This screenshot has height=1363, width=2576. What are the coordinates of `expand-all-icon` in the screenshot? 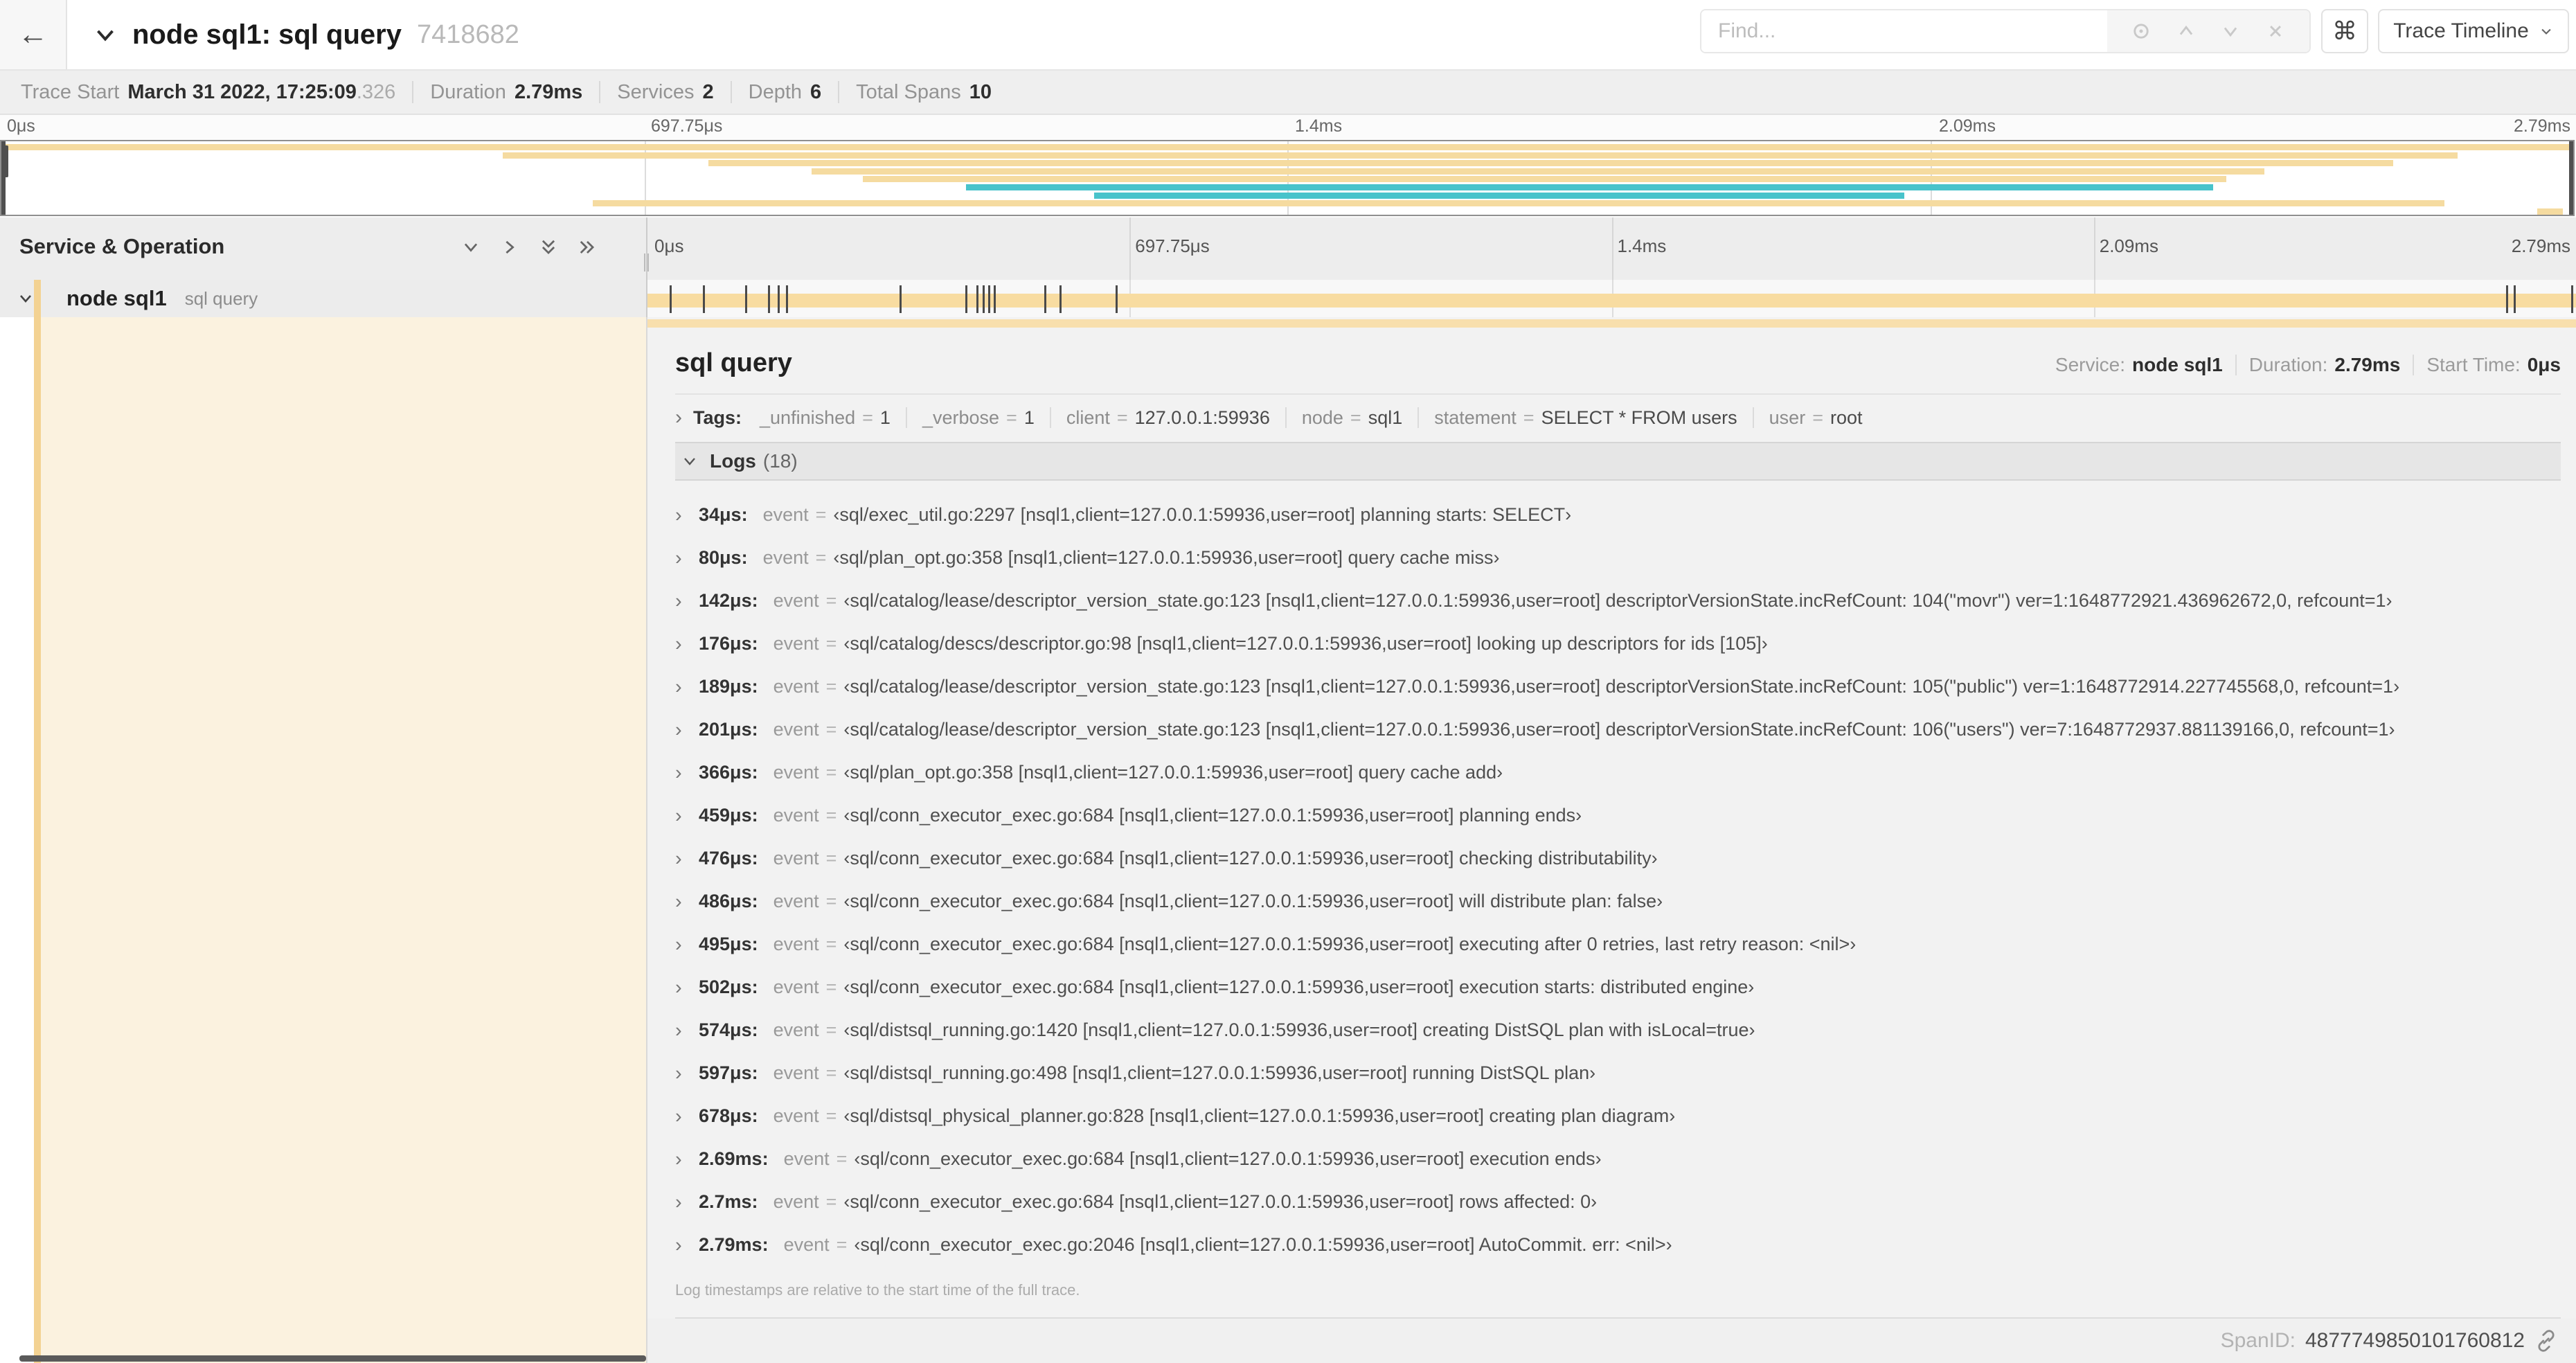 It's located at (587, 248).